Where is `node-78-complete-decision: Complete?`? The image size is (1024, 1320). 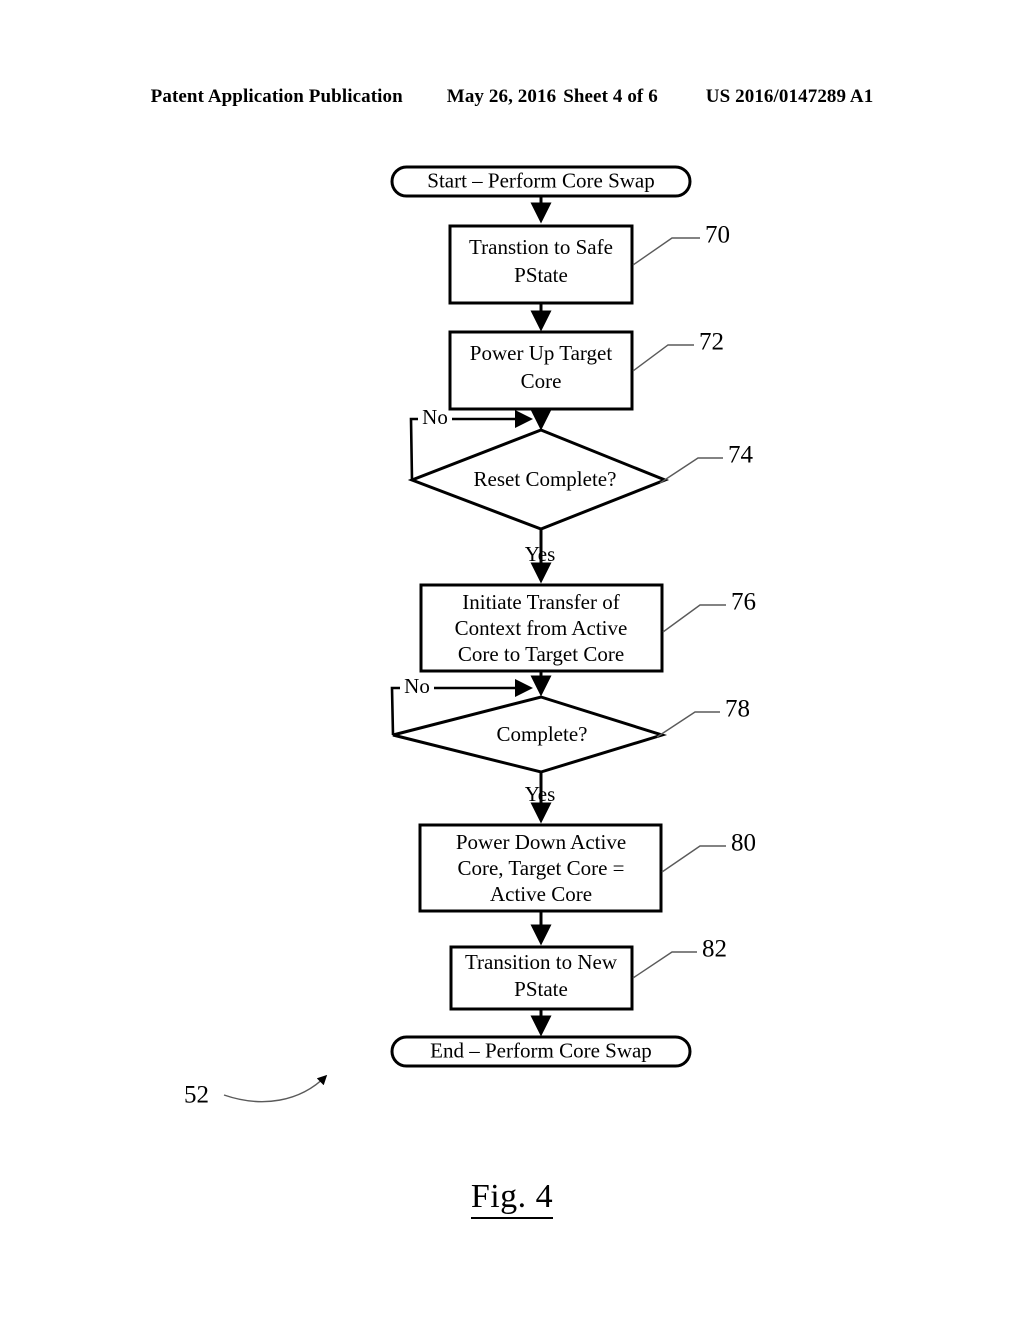
node-78-complete-decision: Complete? is located at coordinates (530, 734).